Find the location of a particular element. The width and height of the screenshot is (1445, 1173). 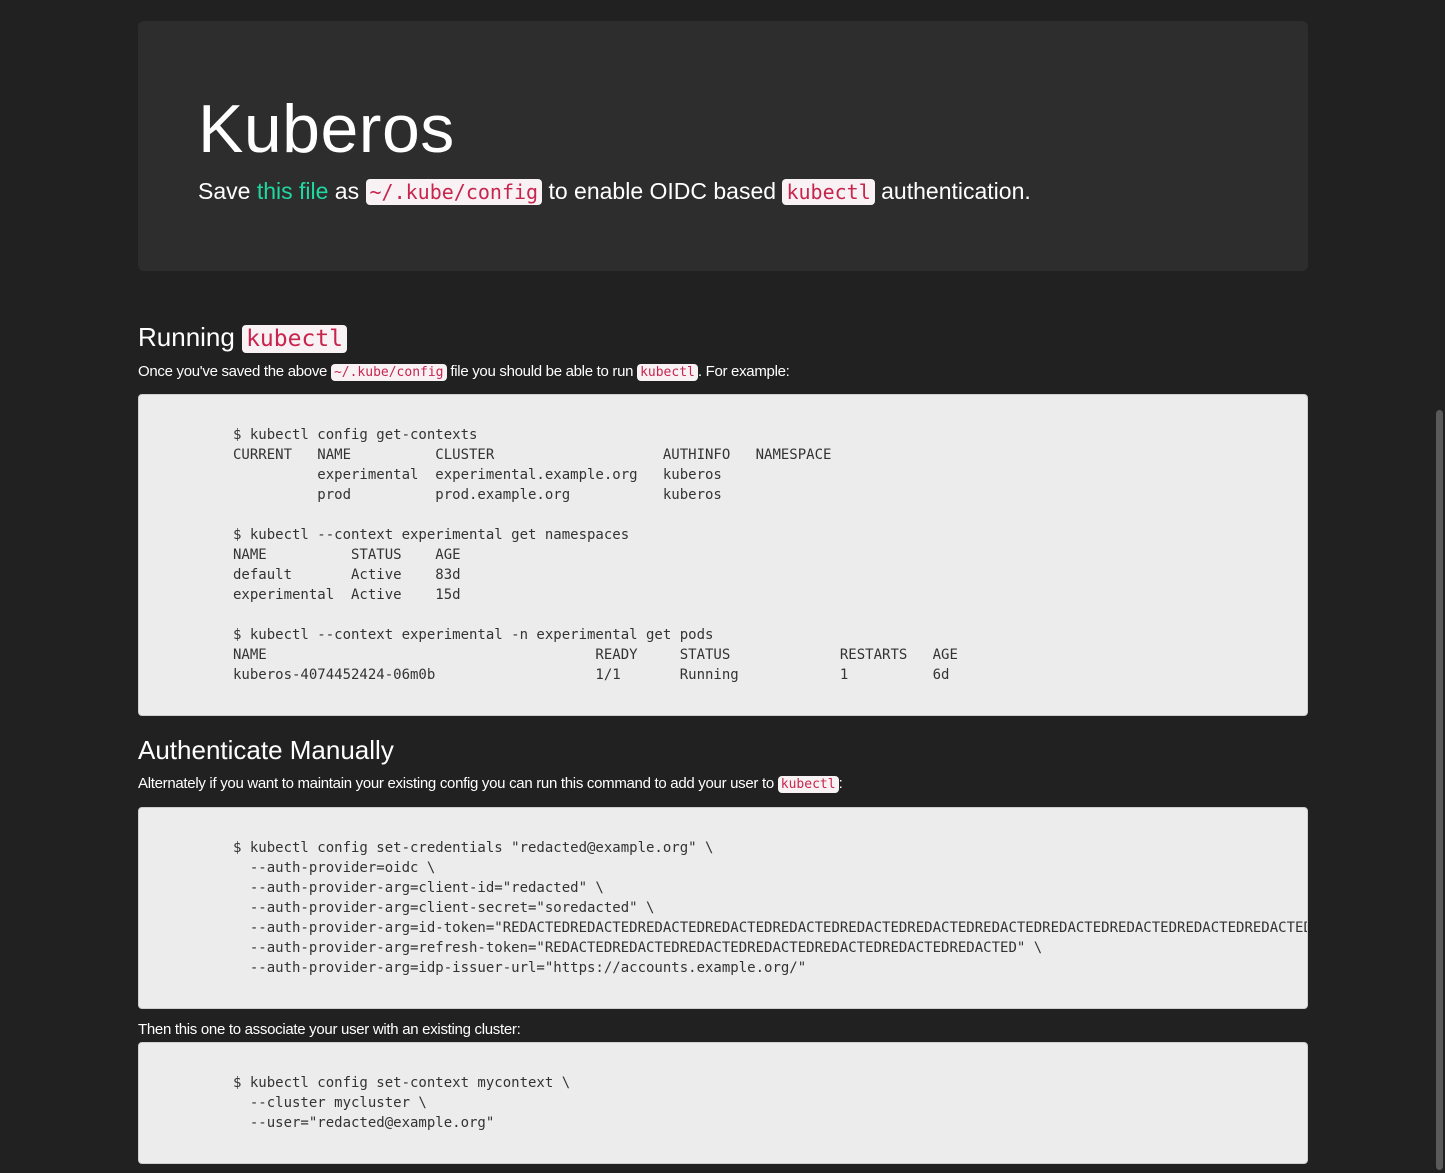

hero-lead-prefix: Save is located at coordinates (227, 191).